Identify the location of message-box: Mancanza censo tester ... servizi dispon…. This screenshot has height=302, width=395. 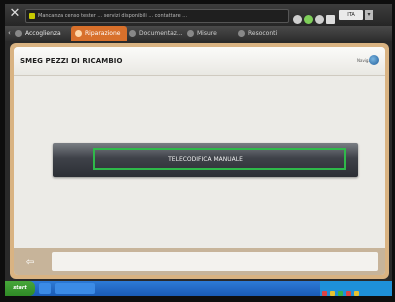
(157, 16).